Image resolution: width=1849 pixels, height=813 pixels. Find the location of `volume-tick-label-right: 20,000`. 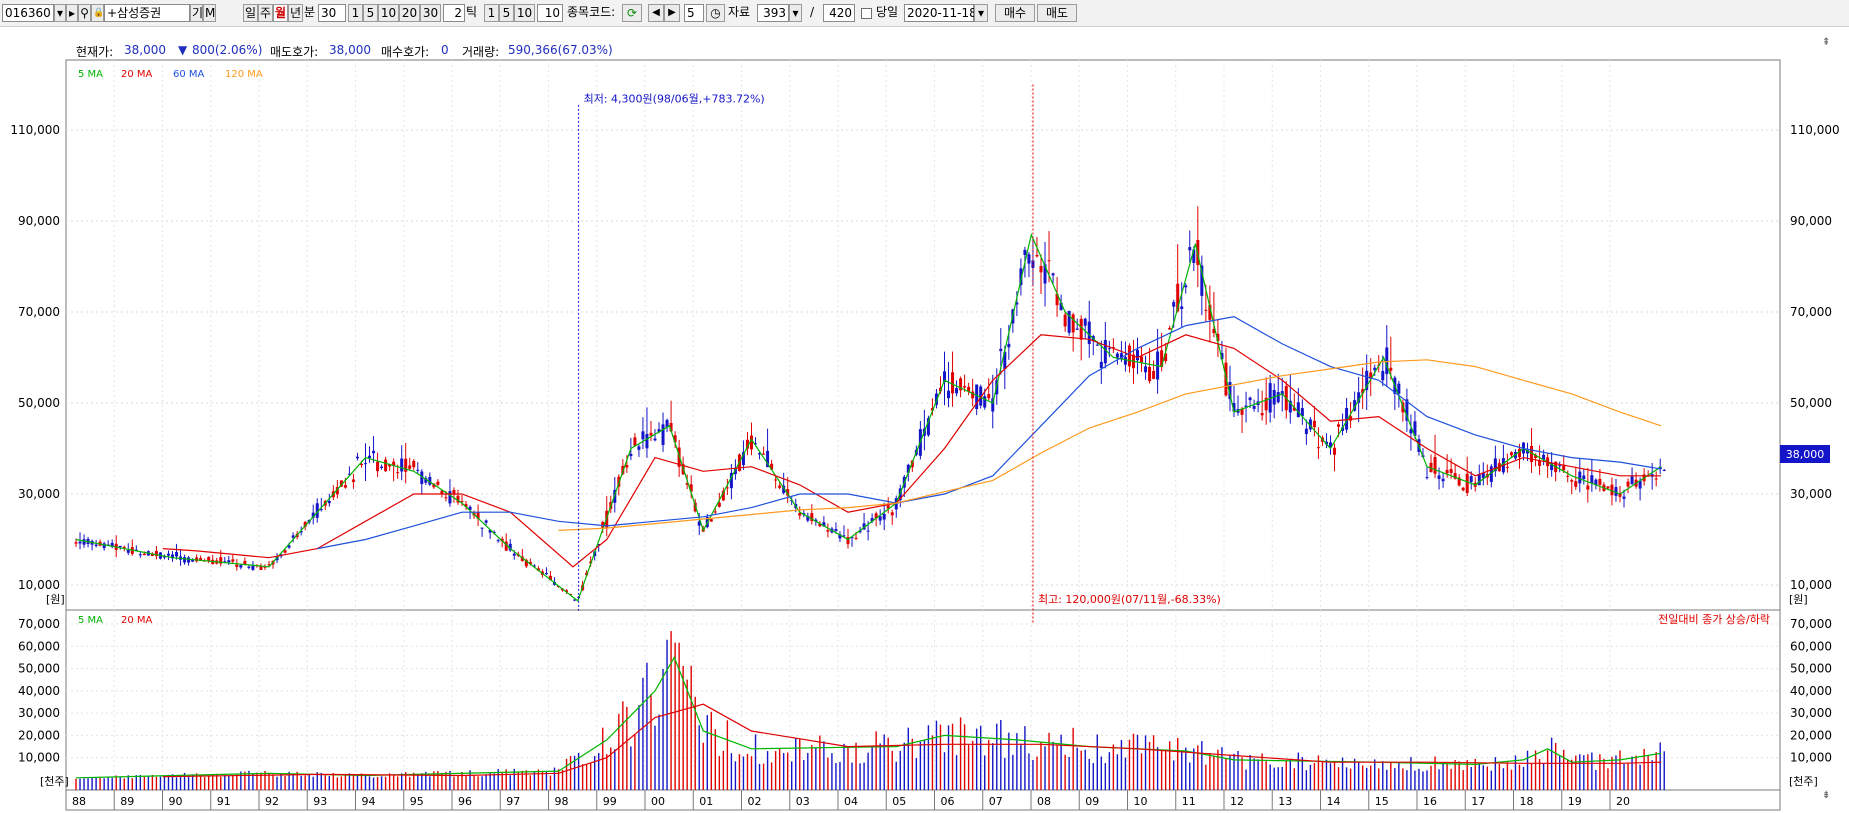

volume-tick-label-right: 20,000 is located at coordinates (1811, 735).